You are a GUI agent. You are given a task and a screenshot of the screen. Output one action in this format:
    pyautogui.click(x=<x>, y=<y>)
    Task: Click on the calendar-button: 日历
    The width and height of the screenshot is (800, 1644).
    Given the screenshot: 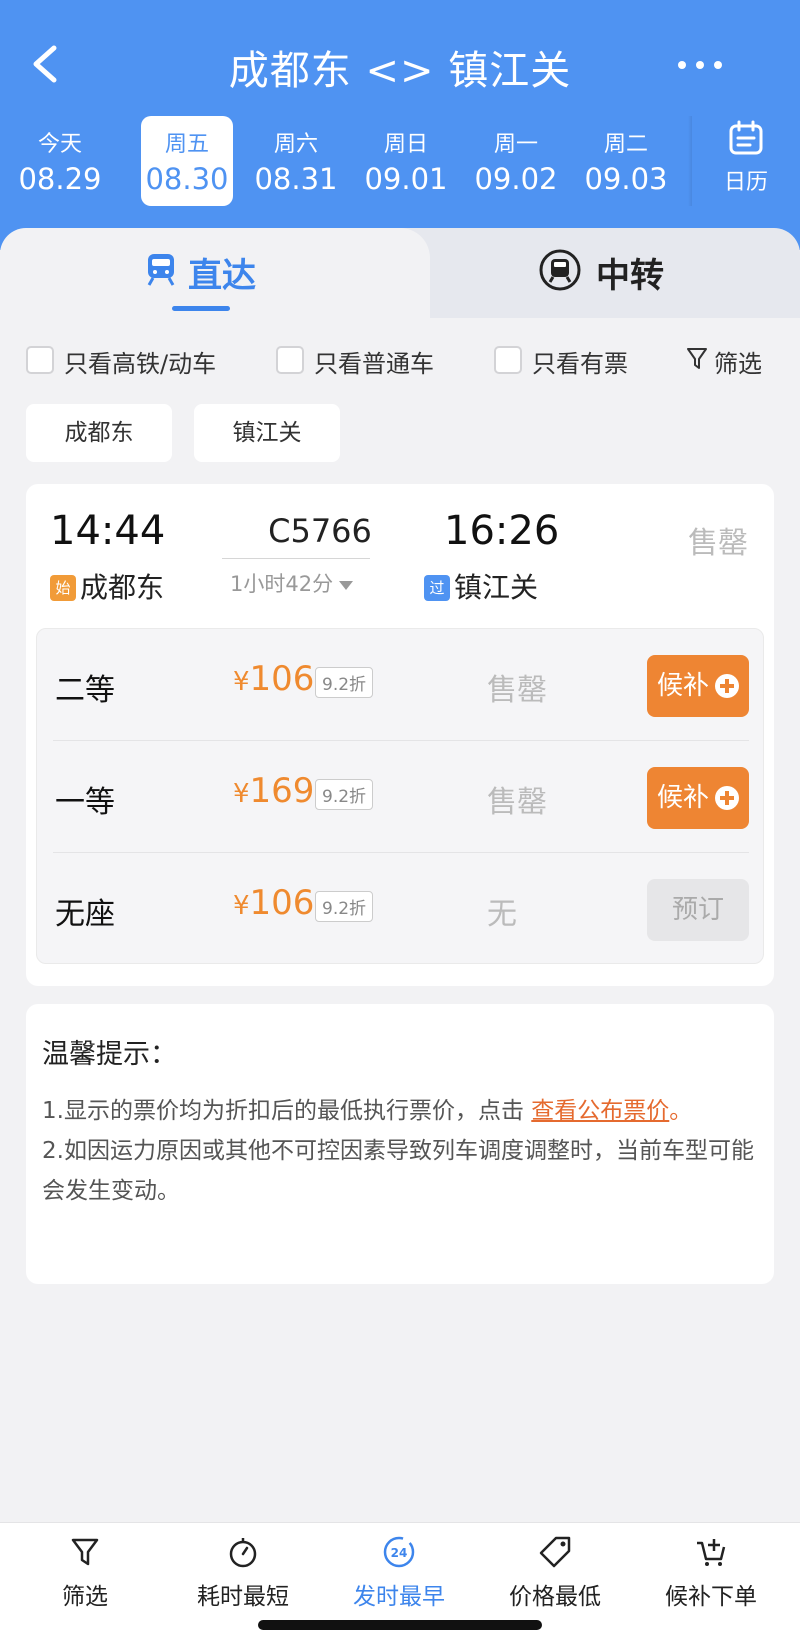 What is the action you would take?
    pyautogui.click(x=746, y=160)
    